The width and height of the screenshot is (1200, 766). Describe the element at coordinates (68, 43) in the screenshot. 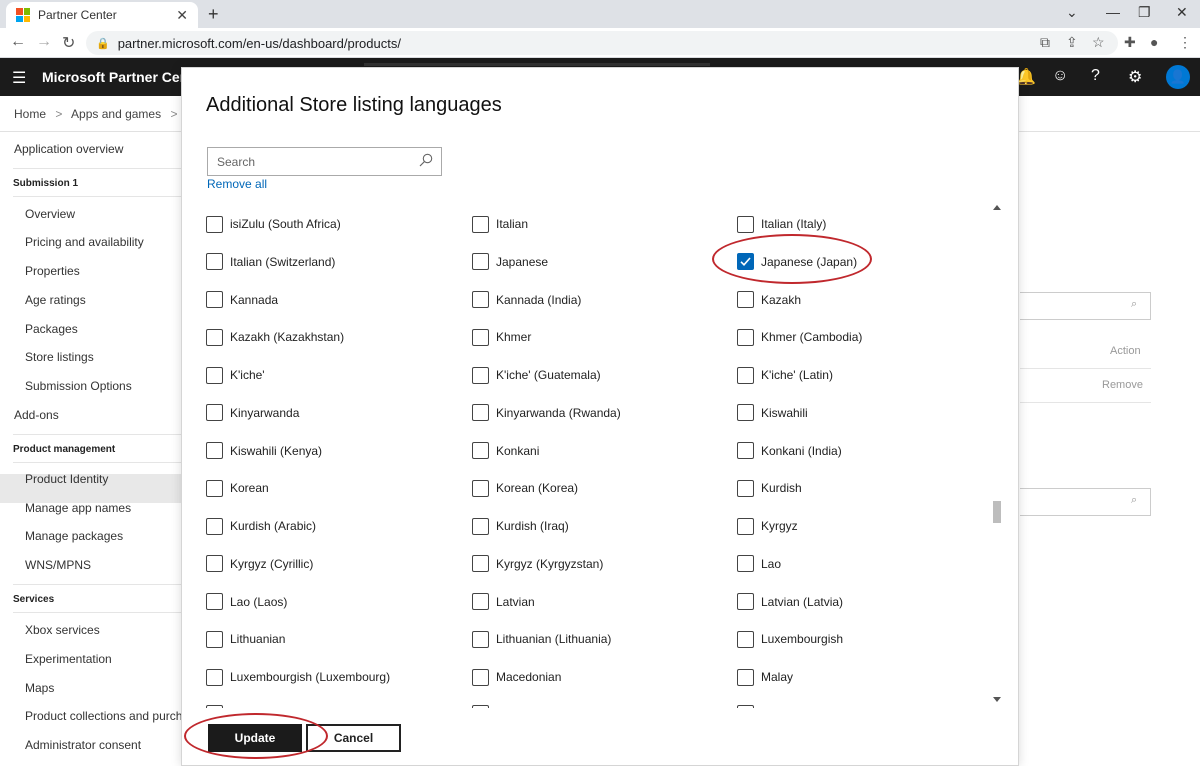

I see `reload-icon: ↻` at that location.